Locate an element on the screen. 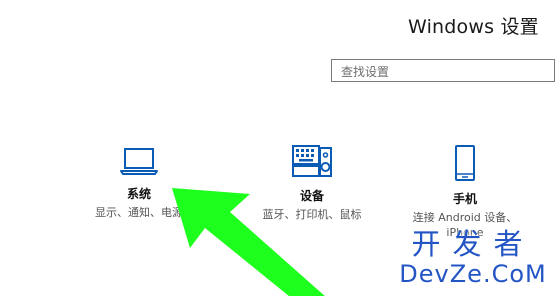  tile-phone: 手机 连接 Android 设备、 iPhone is located at coordinates (465, 192).